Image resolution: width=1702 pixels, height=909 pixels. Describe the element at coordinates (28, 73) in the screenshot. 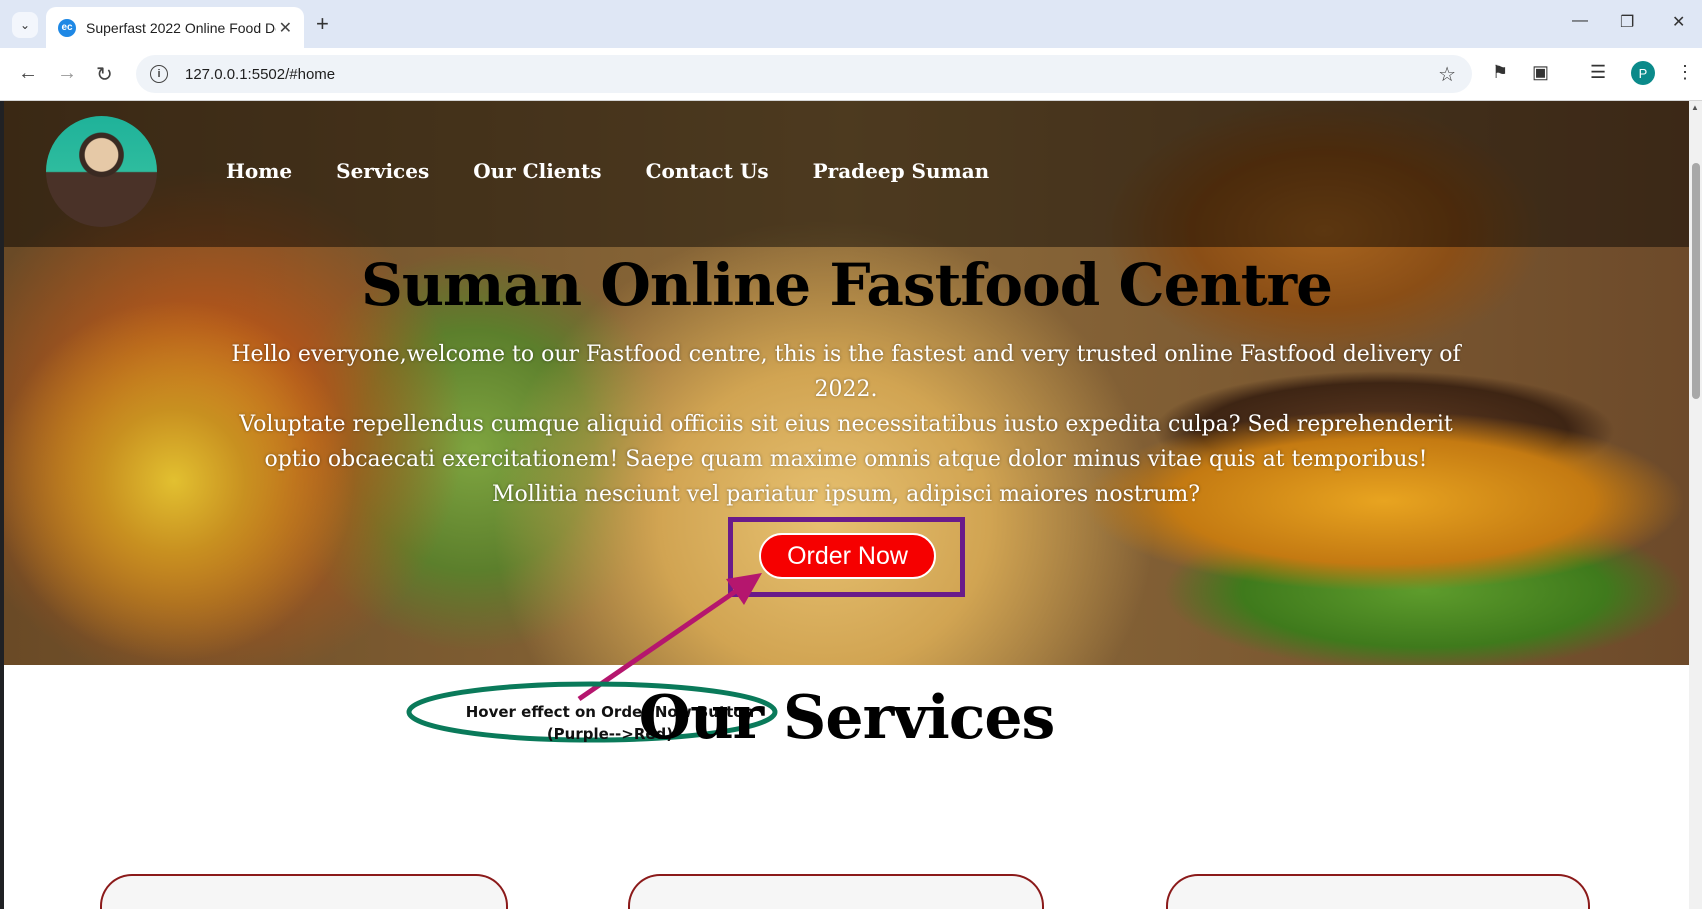

I see `back-arrow-icon: ←` at that location.